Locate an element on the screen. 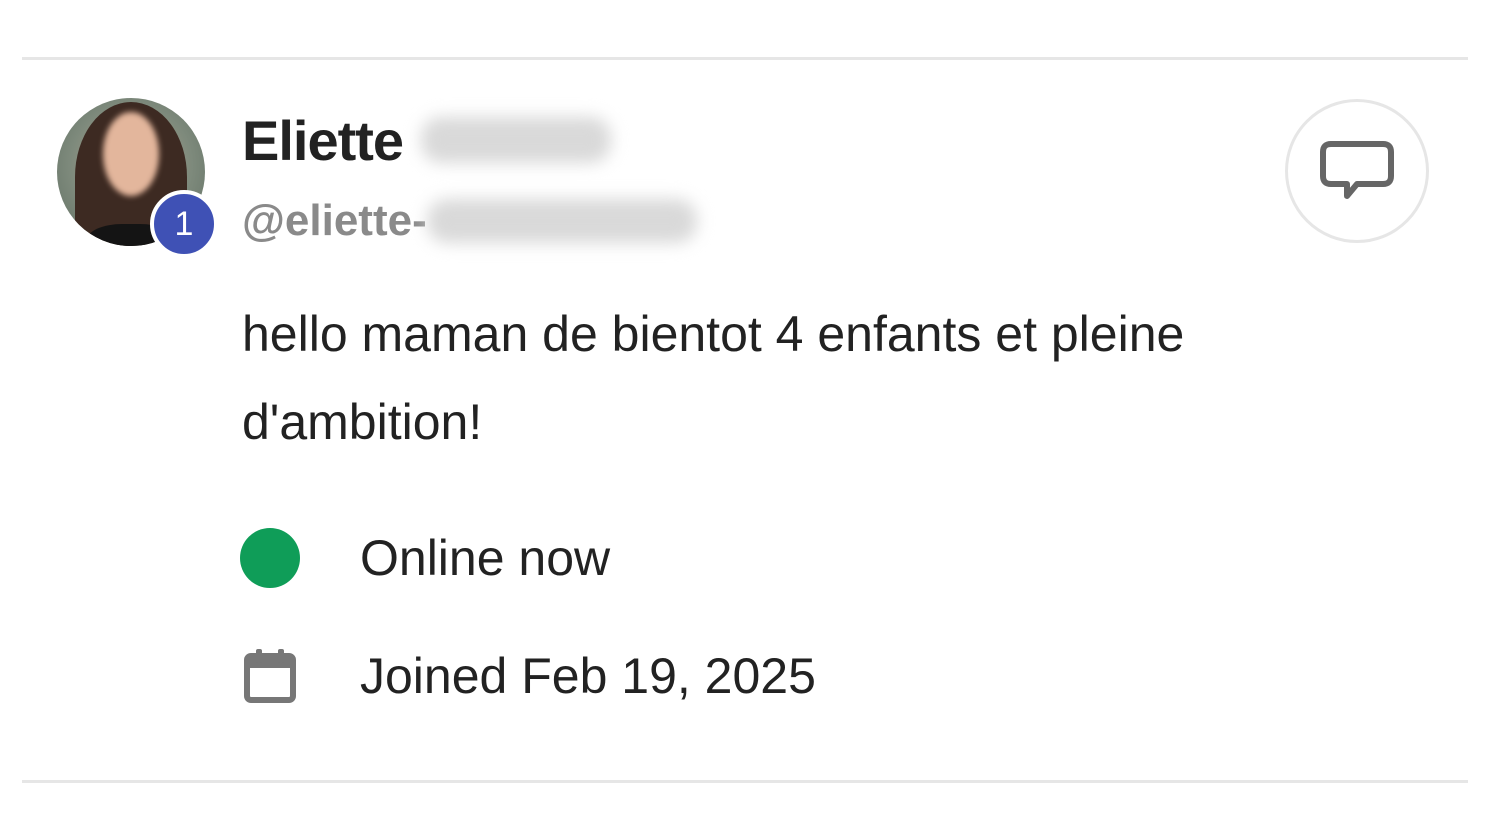  online-status-dot-icon is located at coordinates (270, 558).